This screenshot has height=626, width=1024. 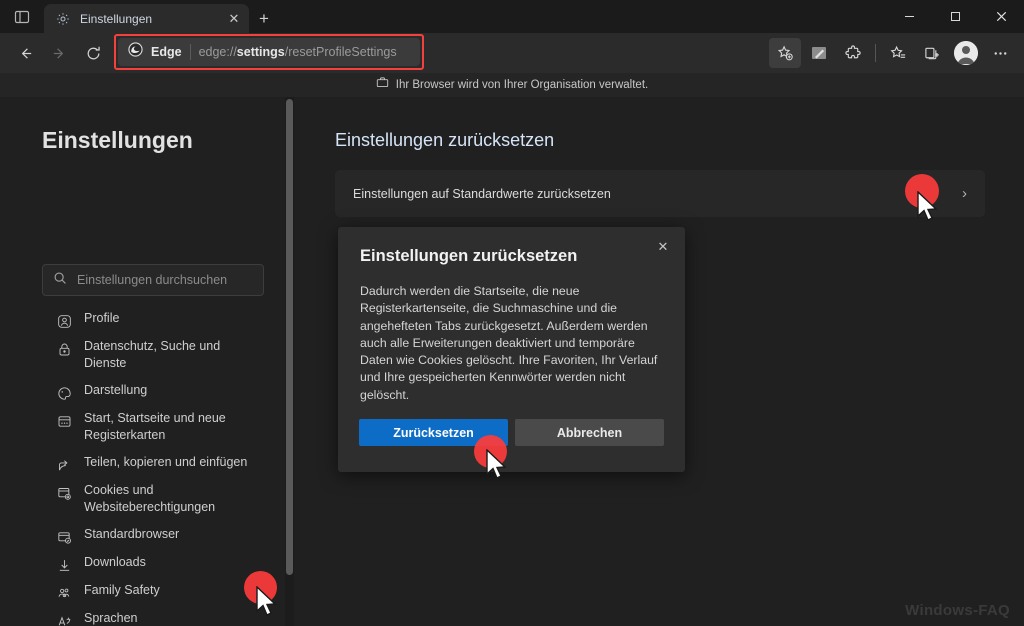 I want to click on new-tab-button: +, so click(x=264, y=18).